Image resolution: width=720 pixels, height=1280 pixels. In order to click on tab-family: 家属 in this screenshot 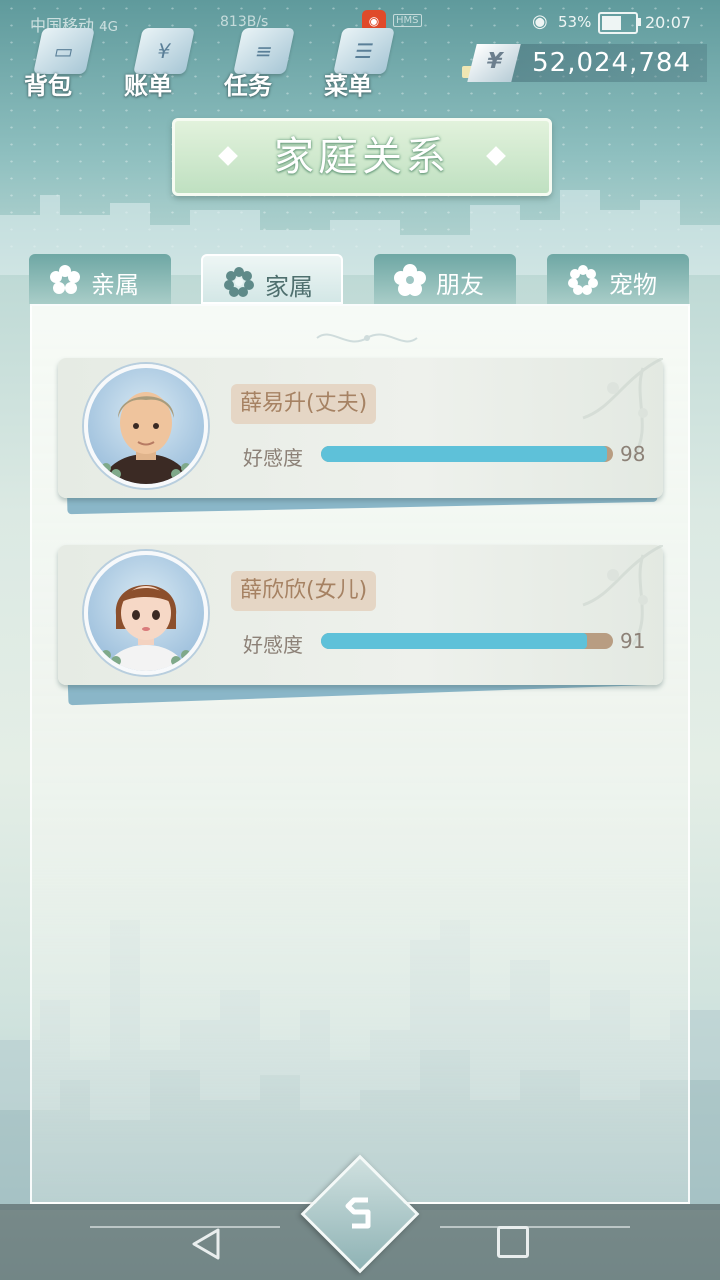, I will do `click(272, 279)`.